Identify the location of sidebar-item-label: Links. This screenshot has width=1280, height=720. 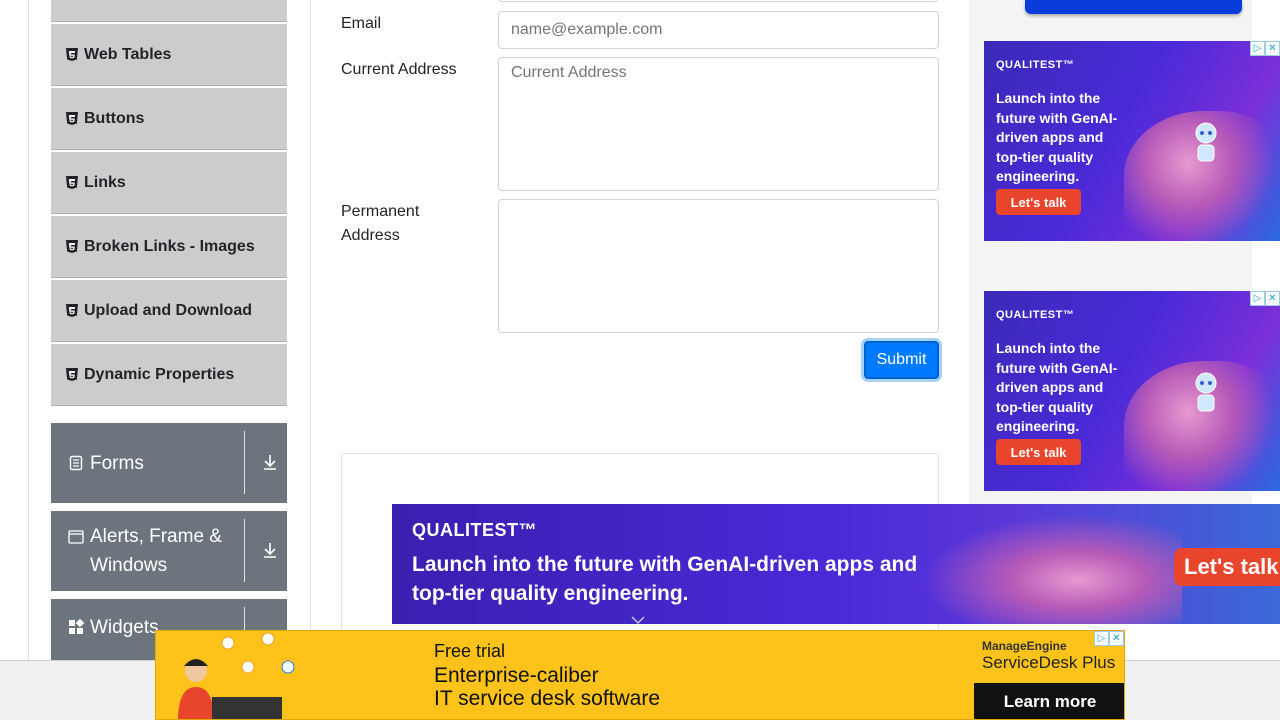
(105, 182).